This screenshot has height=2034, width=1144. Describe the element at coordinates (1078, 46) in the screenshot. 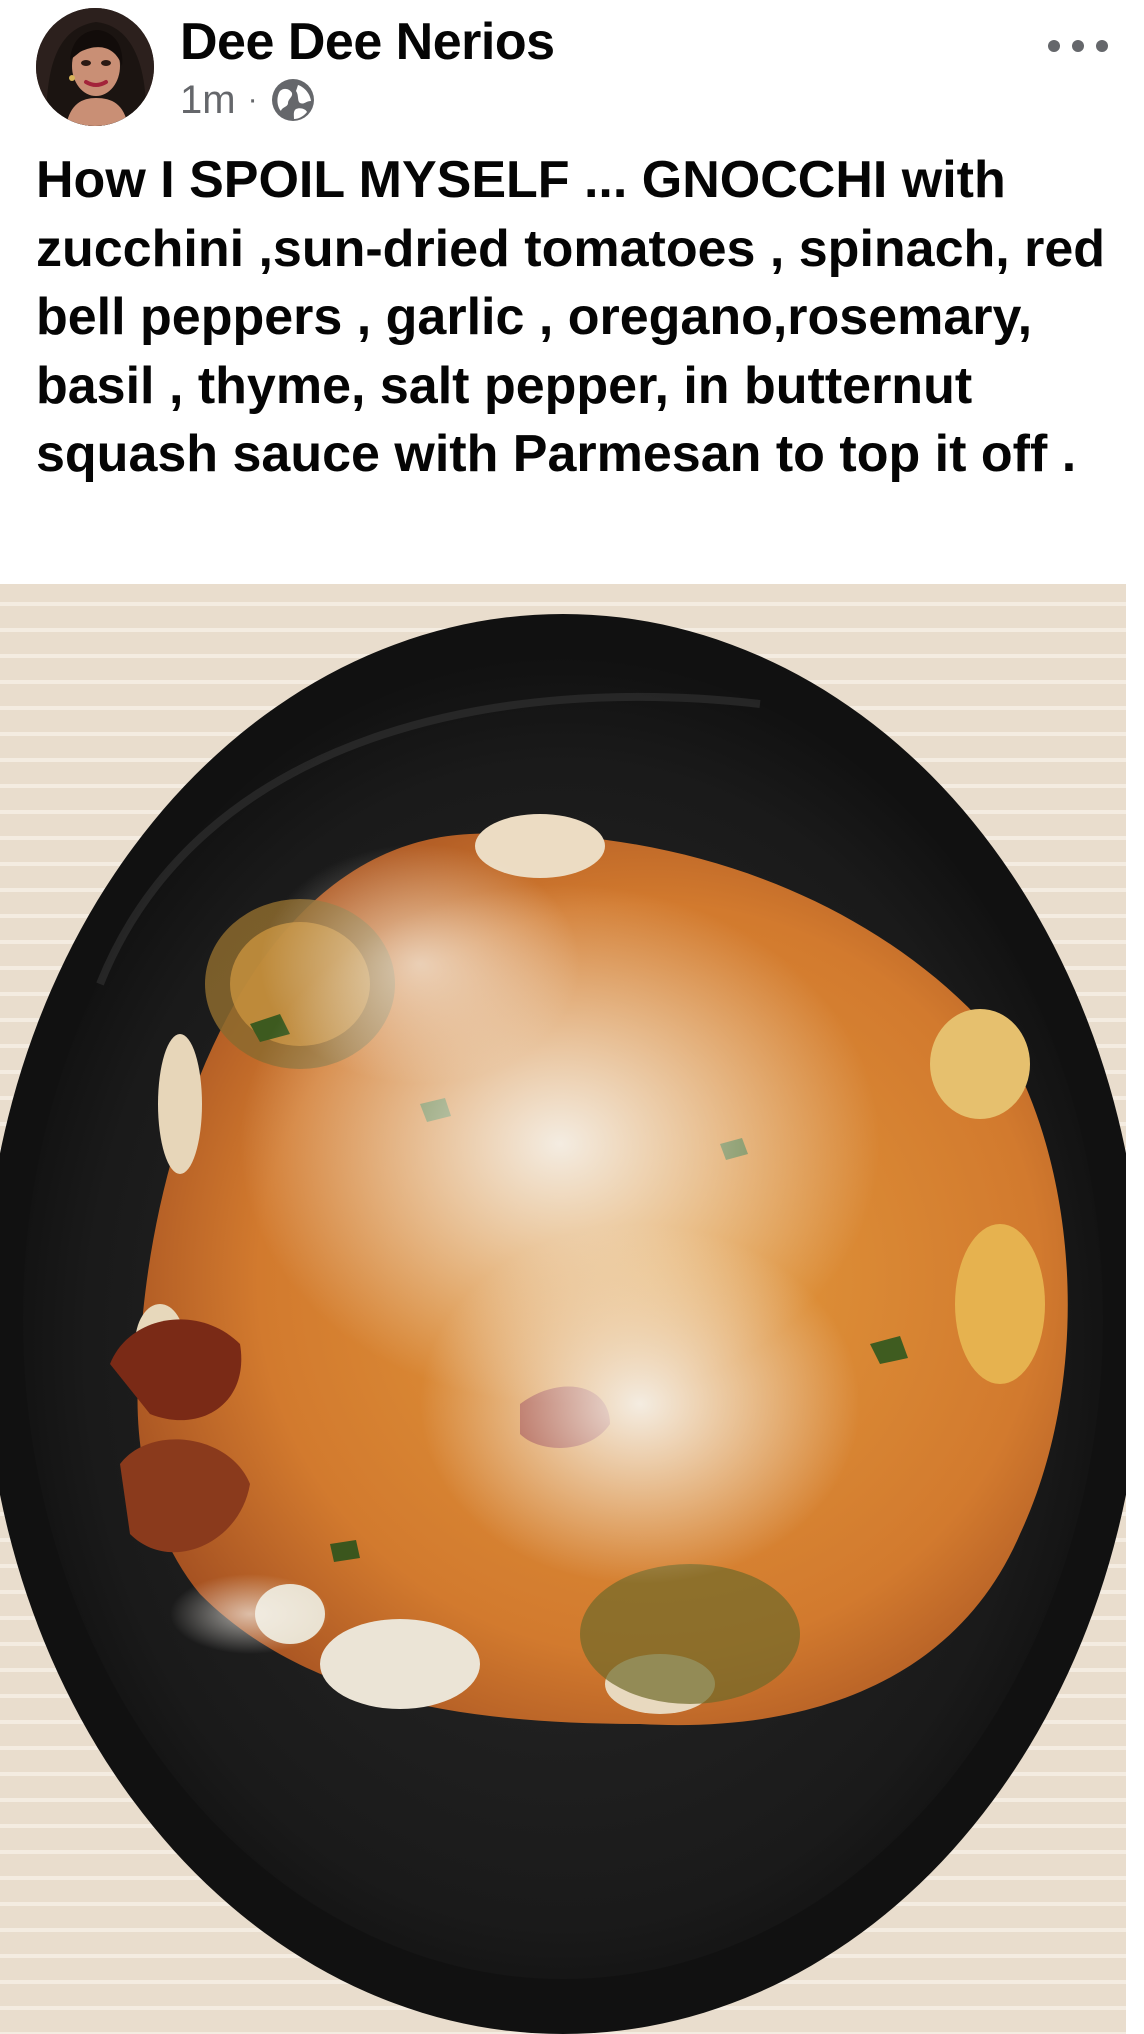

I see `more-options-button` at that location.